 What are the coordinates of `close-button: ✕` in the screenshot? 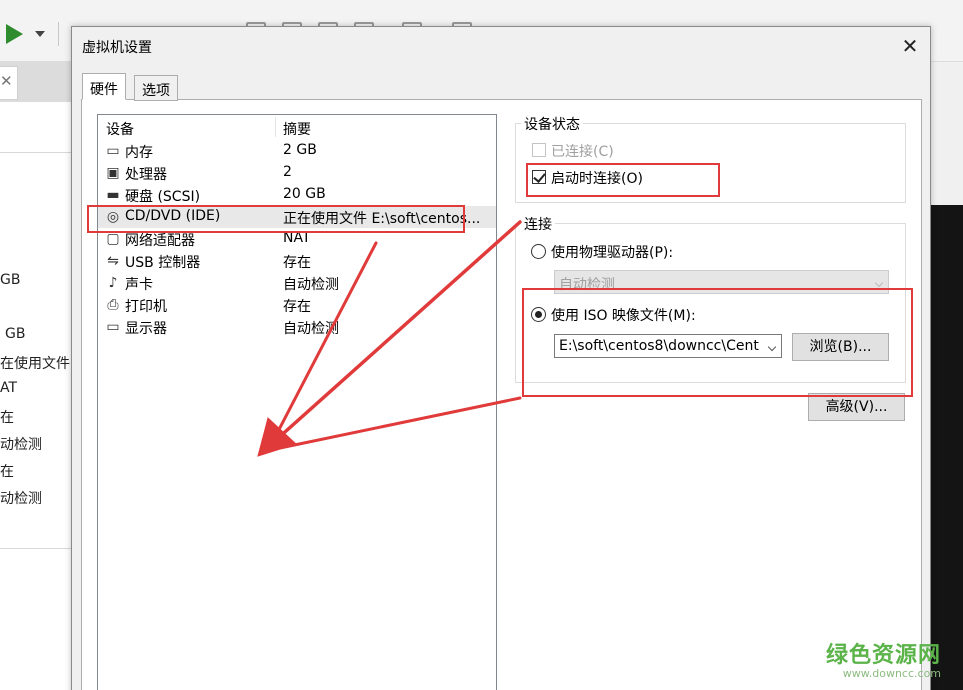 It's located at (910, 47).